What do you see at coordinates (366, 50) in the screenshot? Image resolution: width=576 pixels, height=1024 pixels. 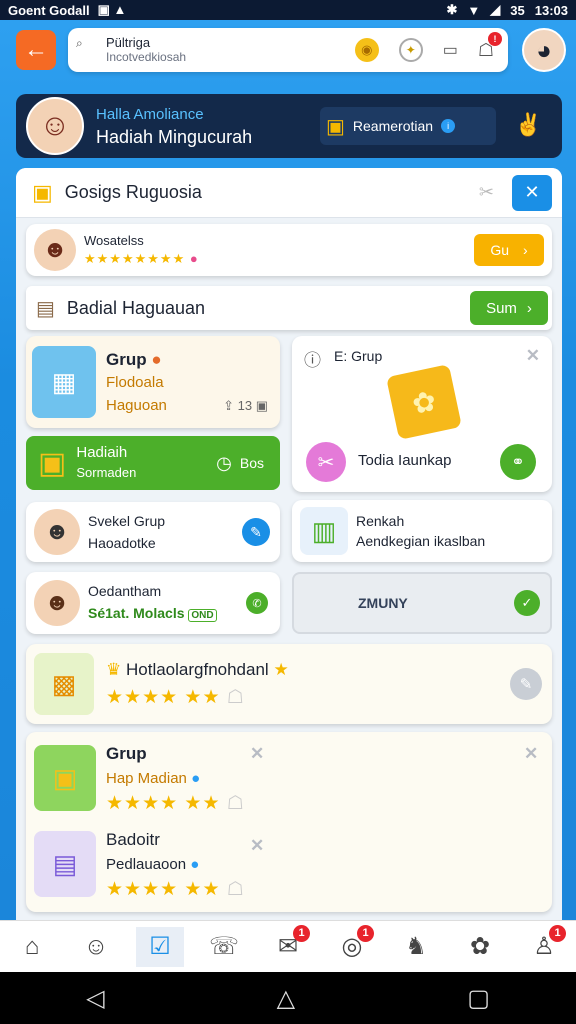 I see `coin-icon: ◉` at bounding box center [366, 50].